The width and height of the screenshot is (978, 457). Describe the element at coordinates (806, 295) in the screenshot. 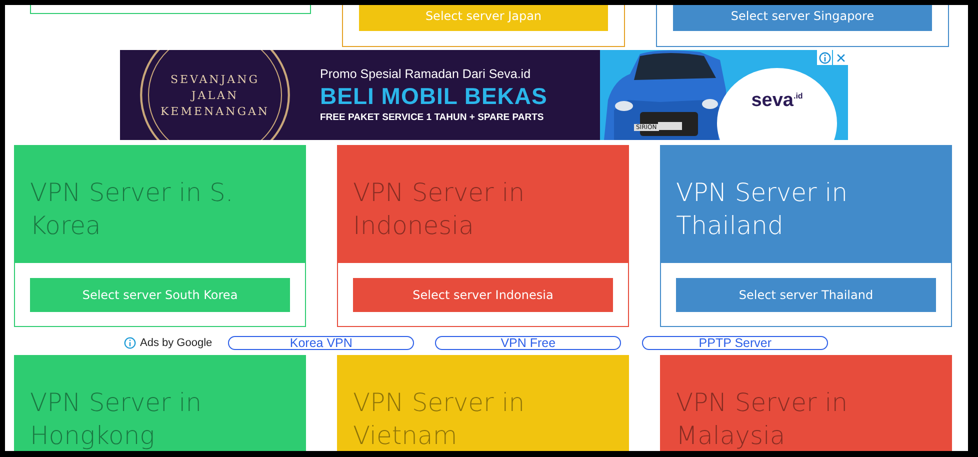

I see `select-server-button: Select server Thailand` at that location.